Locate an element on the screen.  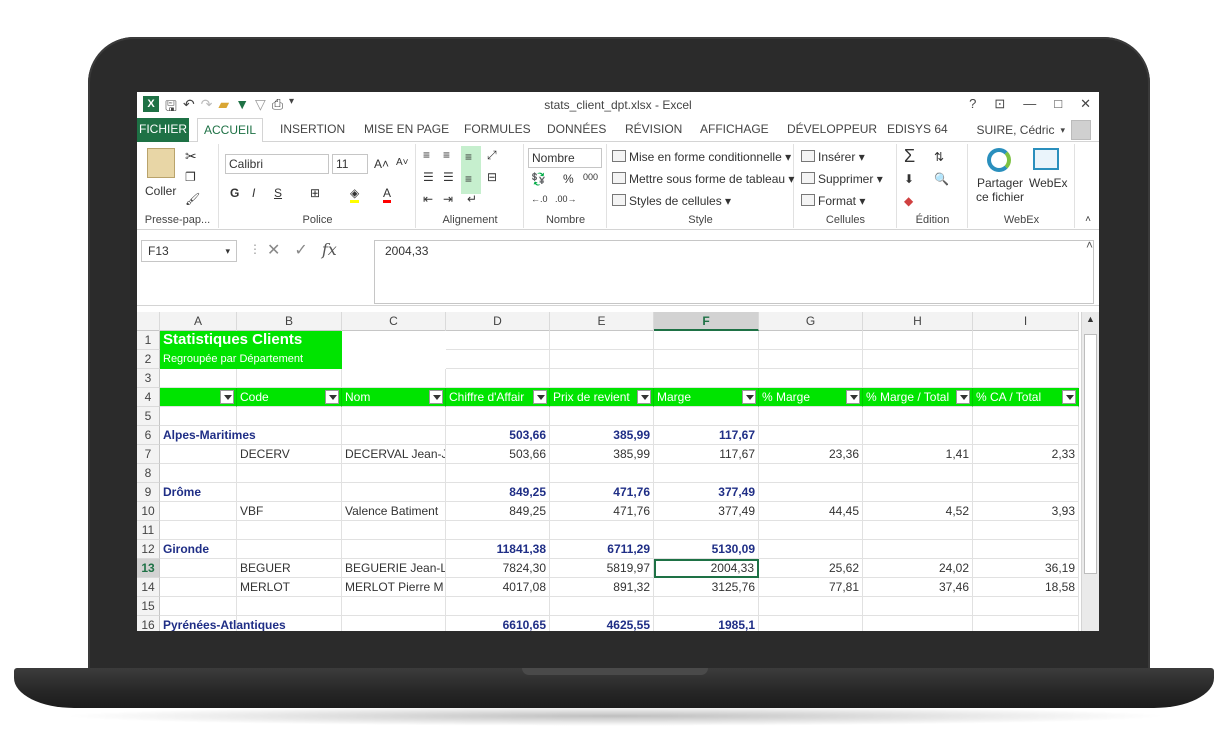
row-header-2: 2 is located at coordinates (148, 359).